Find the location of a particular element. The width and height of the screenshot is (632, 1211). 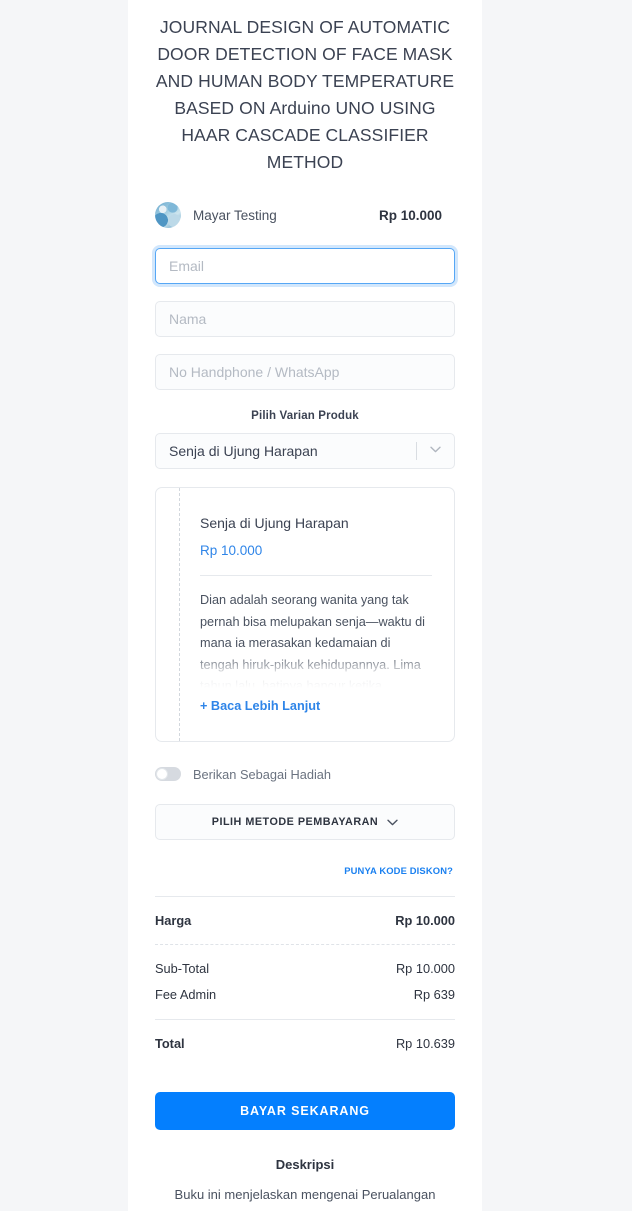

harga-value: Rp 10.000 is located at coordinates (425, 920).